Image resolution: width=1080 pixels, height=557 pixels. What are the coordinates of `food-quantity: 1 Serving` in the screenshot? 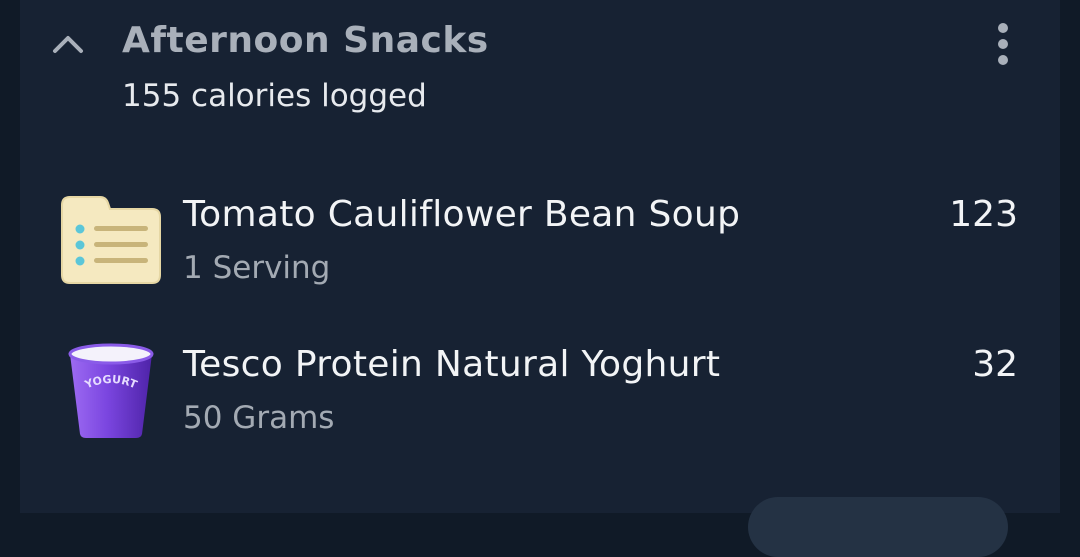 It's located at (257, 268).